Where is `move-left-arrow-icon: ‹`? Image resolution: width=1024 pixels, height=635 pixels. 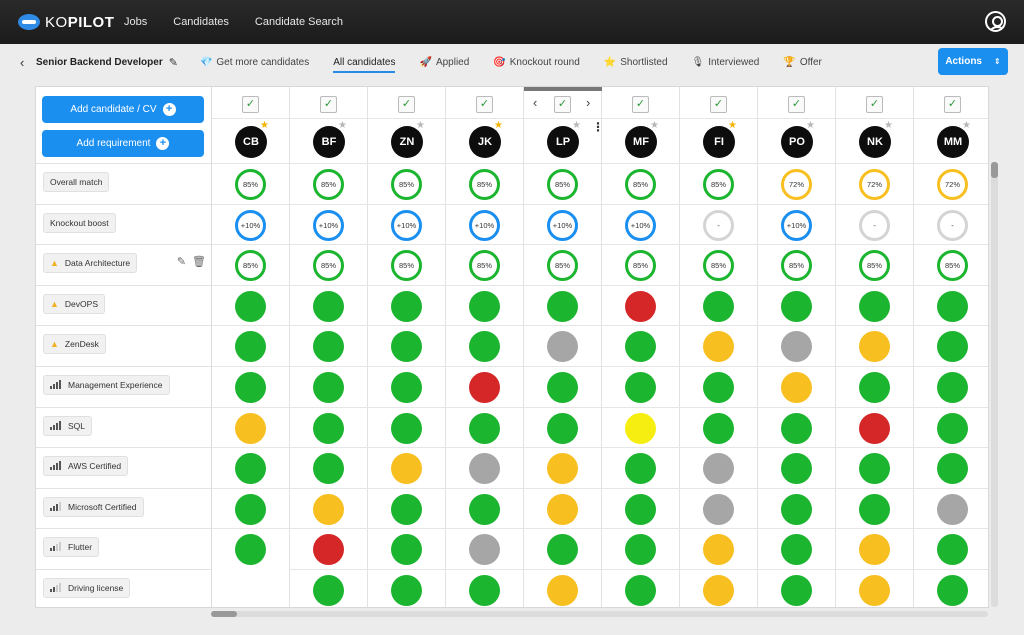 move-left-arrow-icon: ‹ is located at coordinates (535, 102).